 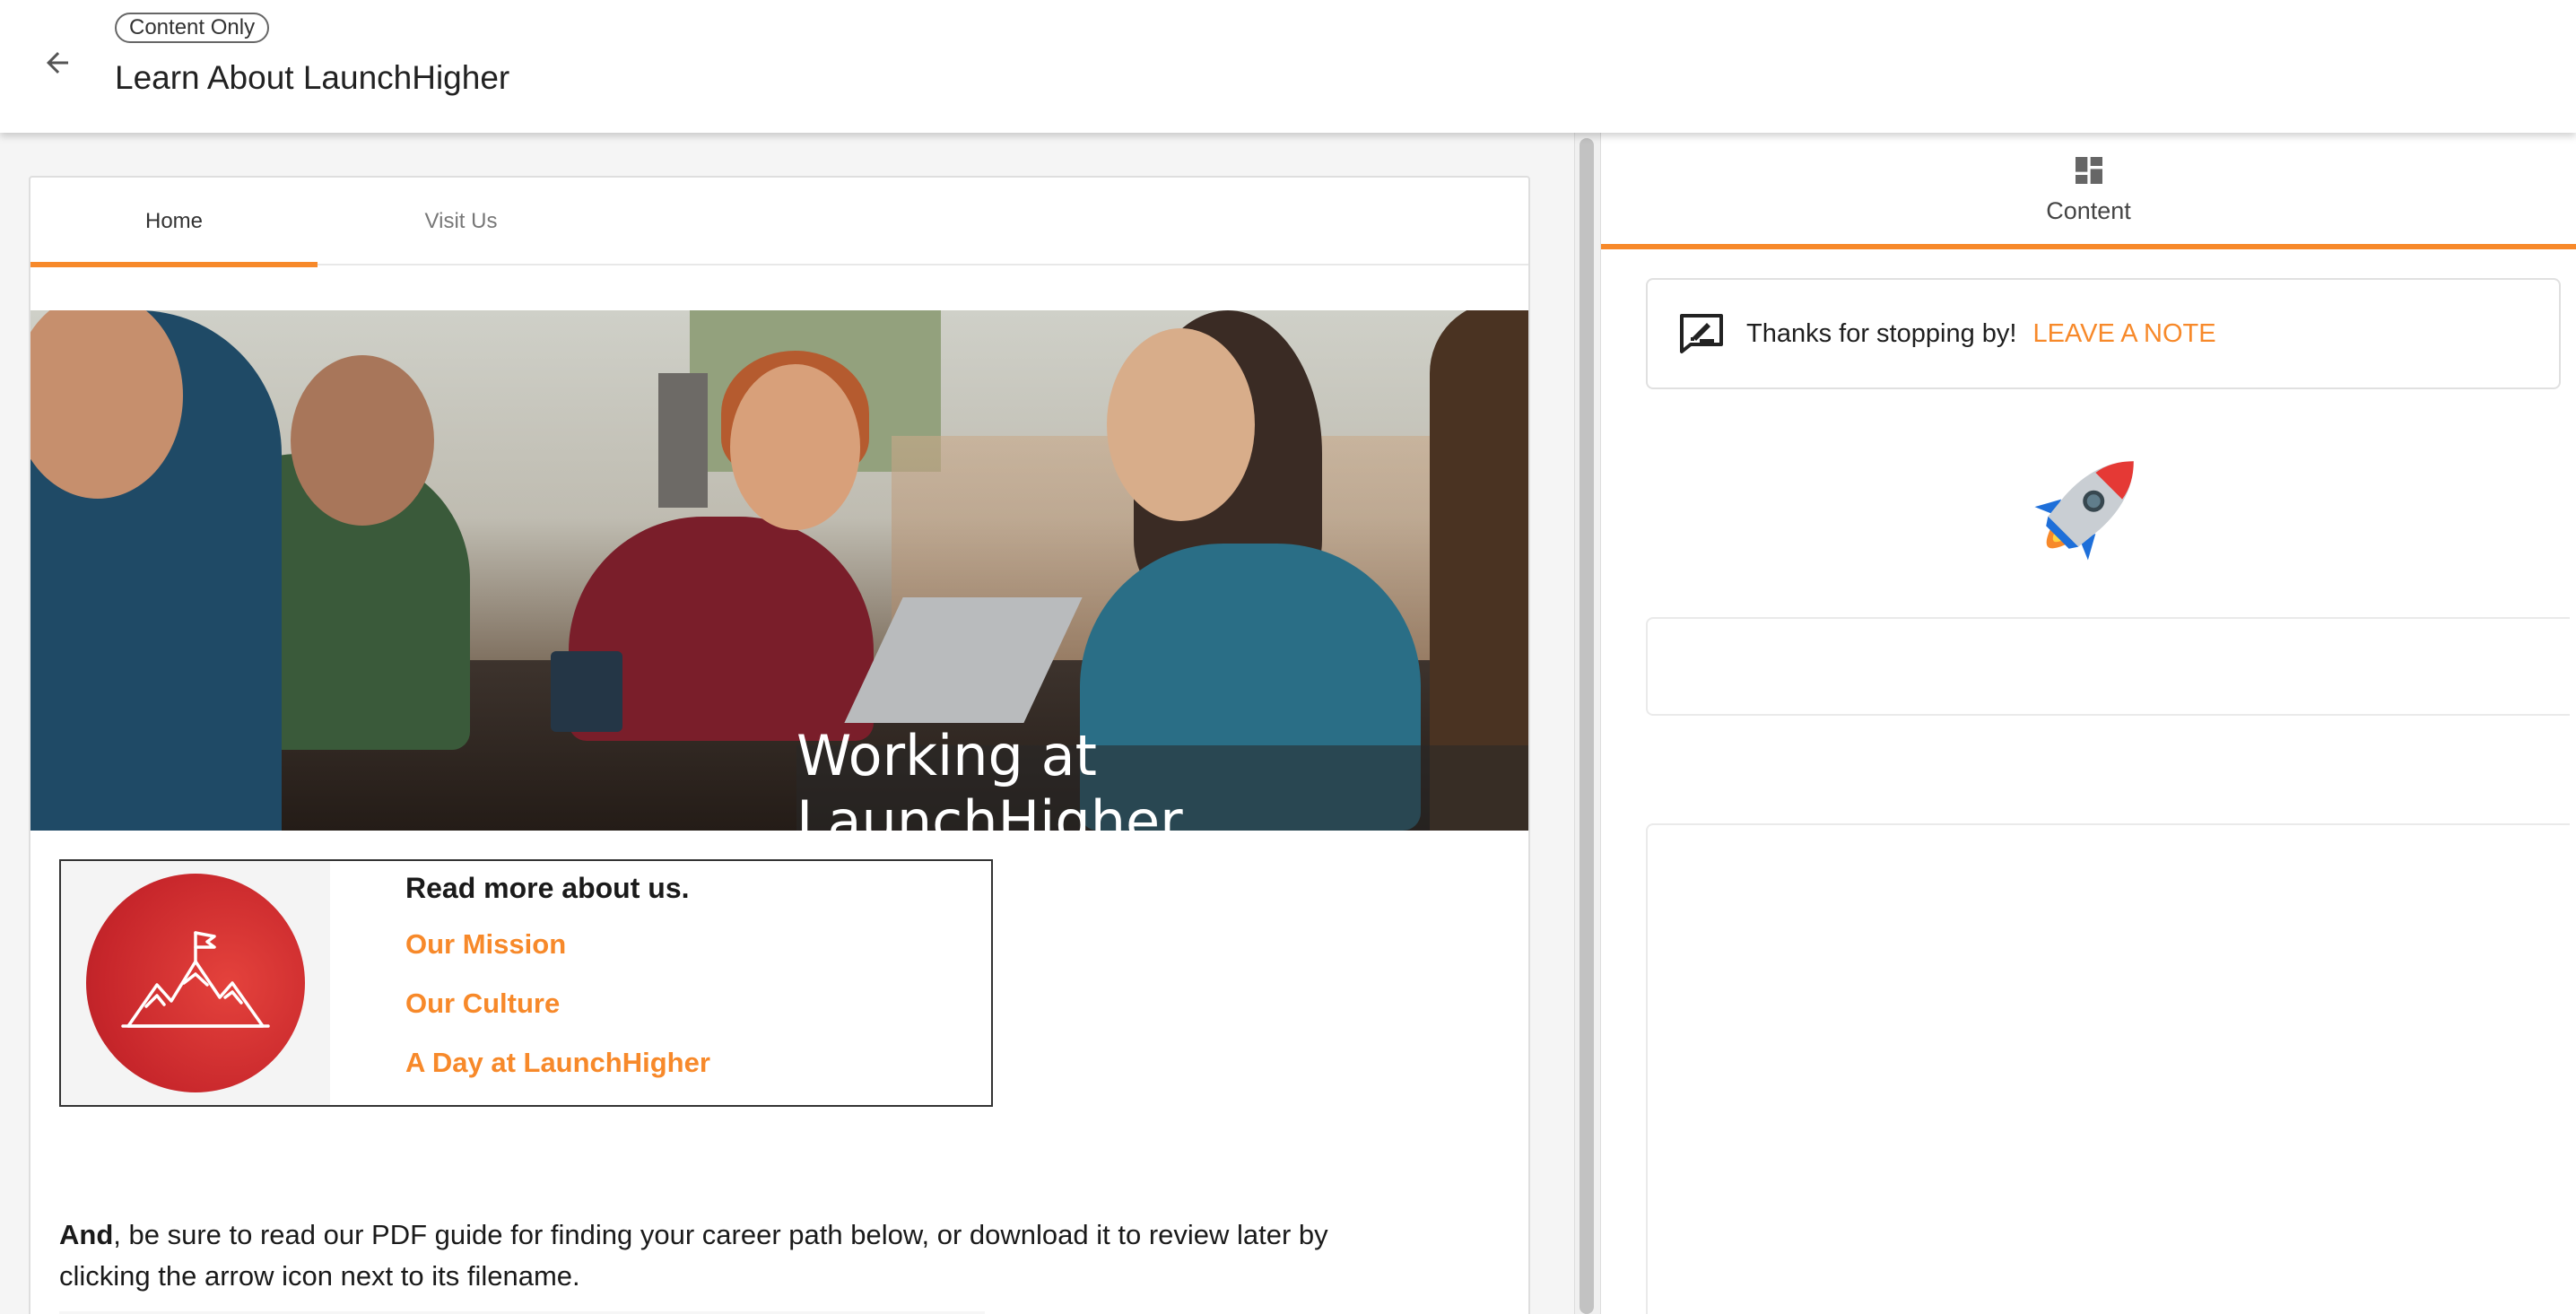 What do you see at coordinates (1701, 333) in the screenshot?
I see `note-edit-icon` at bounding box center [1701, 333].